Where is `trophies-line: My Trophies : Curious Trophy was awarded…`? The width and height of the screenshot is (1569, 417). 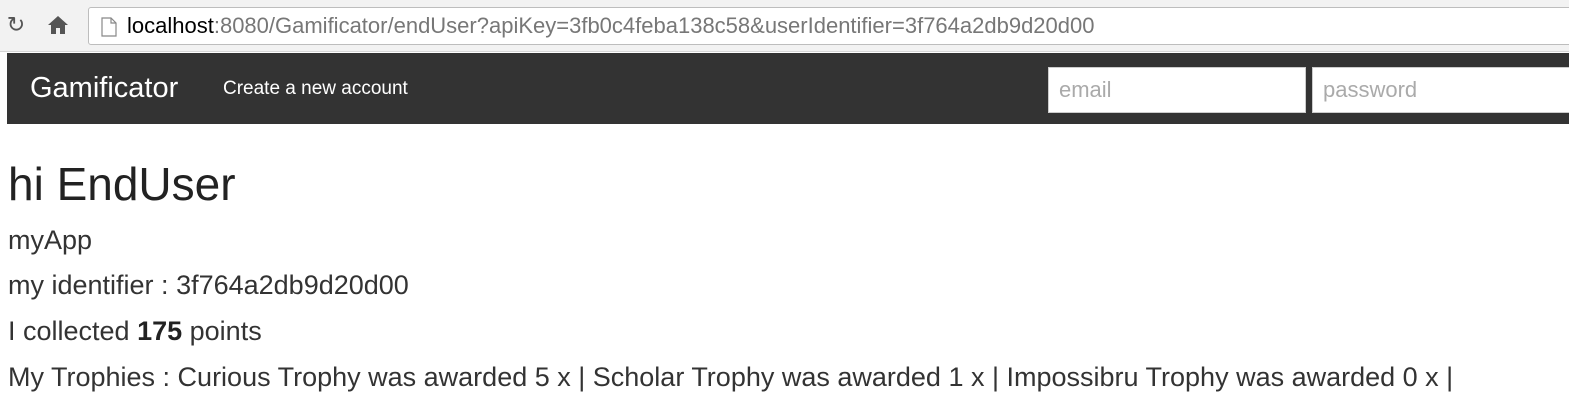 trophies-line: My Trophies : Curious Trophy was awarded… is located at coordinates (731, 377).